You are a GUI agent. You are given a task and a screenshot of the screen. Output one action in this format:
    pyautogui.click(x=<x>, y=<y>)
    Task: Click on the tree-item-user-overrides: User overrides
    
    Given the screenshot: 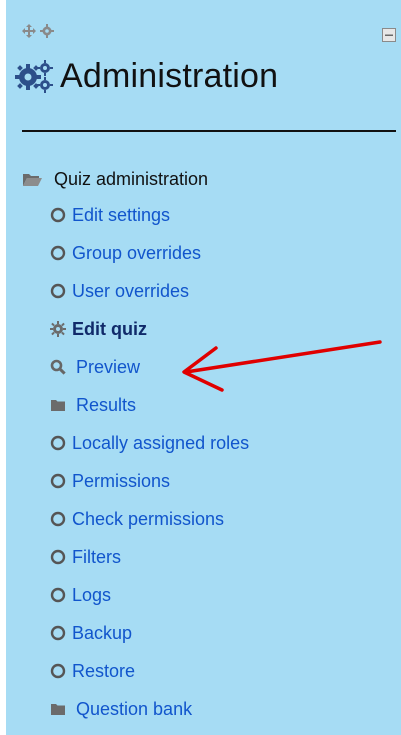 What is the action you would take?
    pyautogui.click(x=119, y=291)
    